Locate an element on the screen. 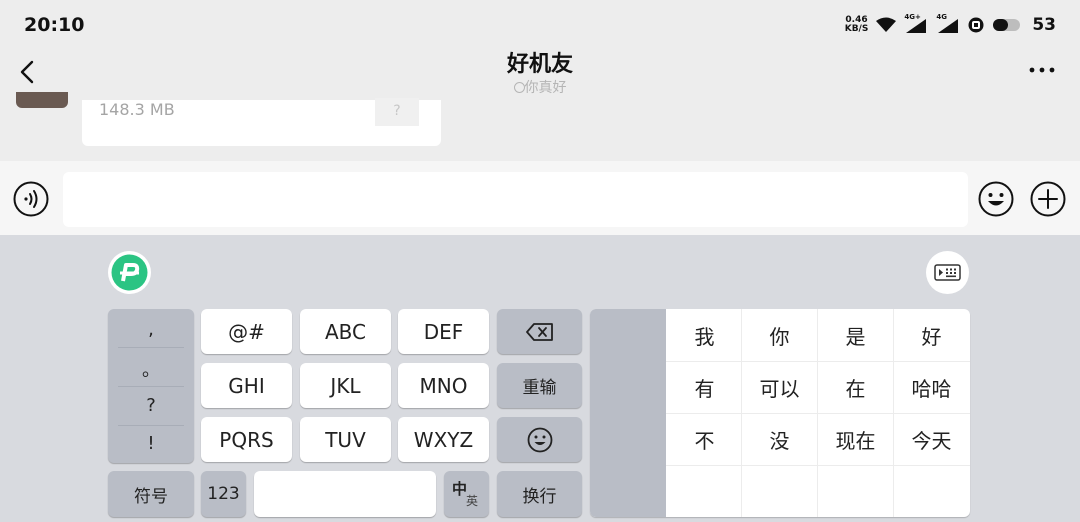 Image resolution: width=1080 pixels, height=522 pixels. enter-key: 换行 is located at coordinates (539, 494).